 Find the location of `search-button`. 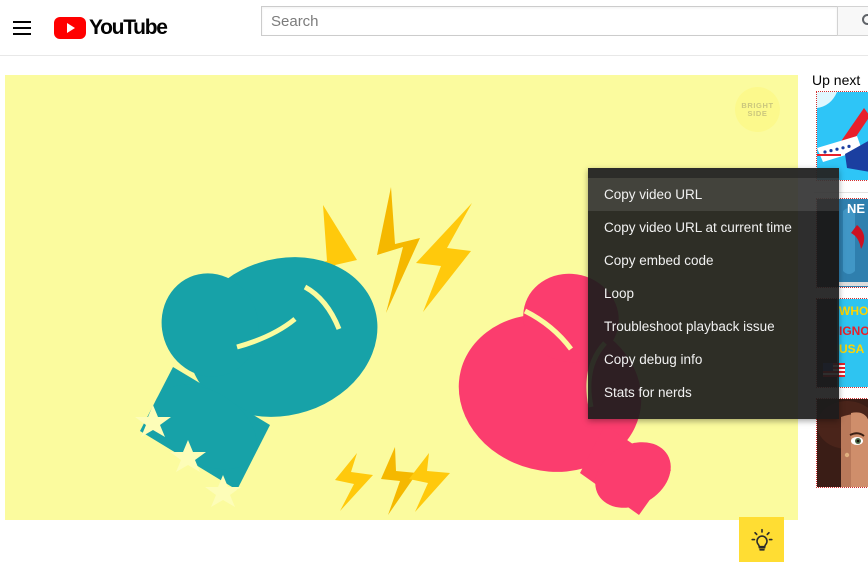

search-button is located at coordinates (852, 21).